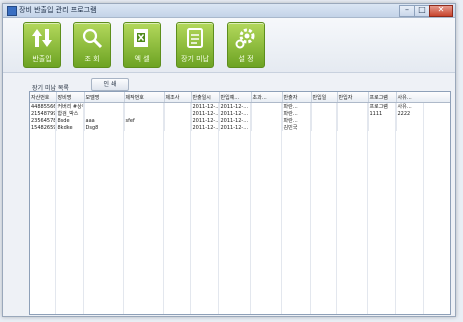  What do you see at coordinates (58, 10) in the screenshot?
I see `window-title: 장비 반출입 관리 프로그램` at bounding box center [58, 10].